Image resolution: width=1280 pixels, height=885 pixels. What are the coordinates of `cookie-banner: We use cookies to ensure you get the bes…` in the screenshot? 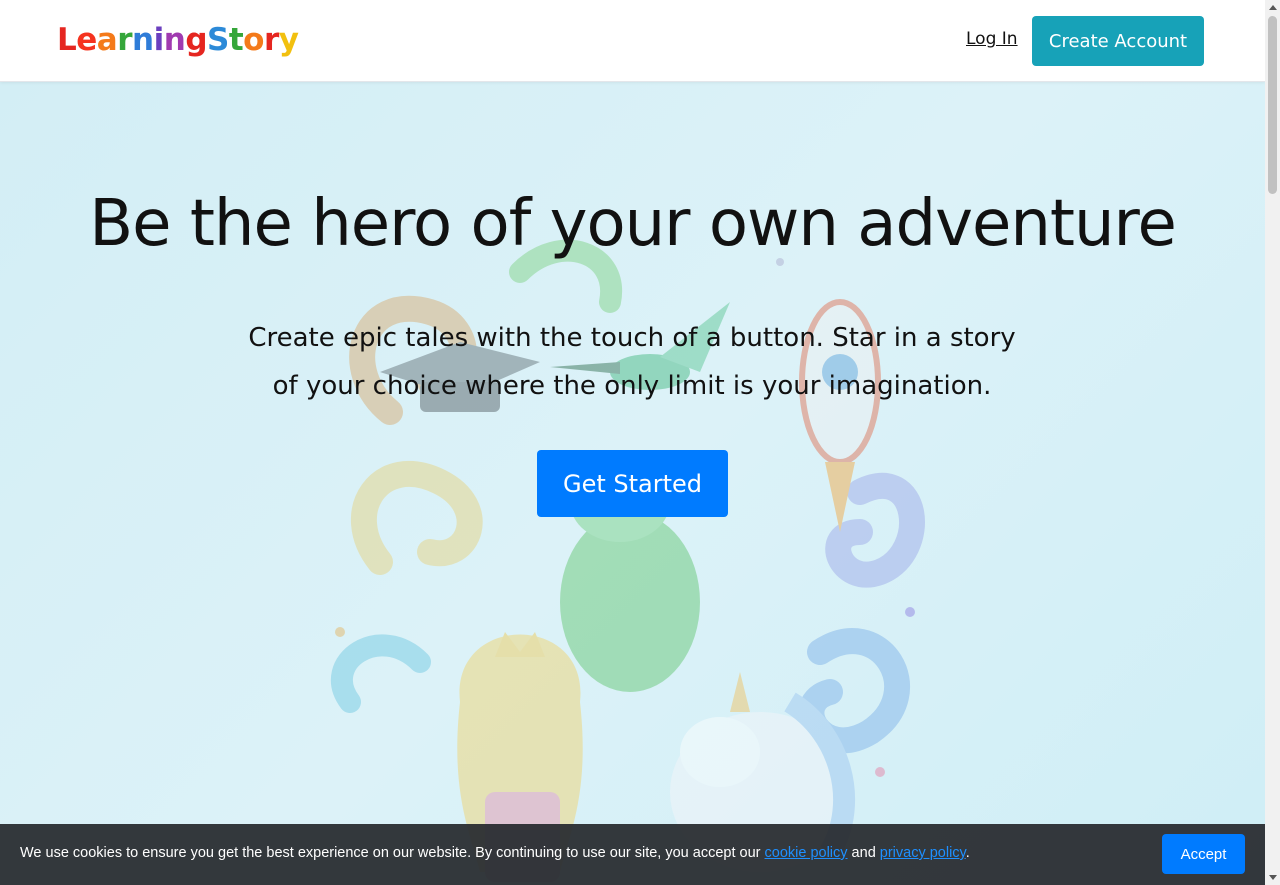 It's located at (632, 854).